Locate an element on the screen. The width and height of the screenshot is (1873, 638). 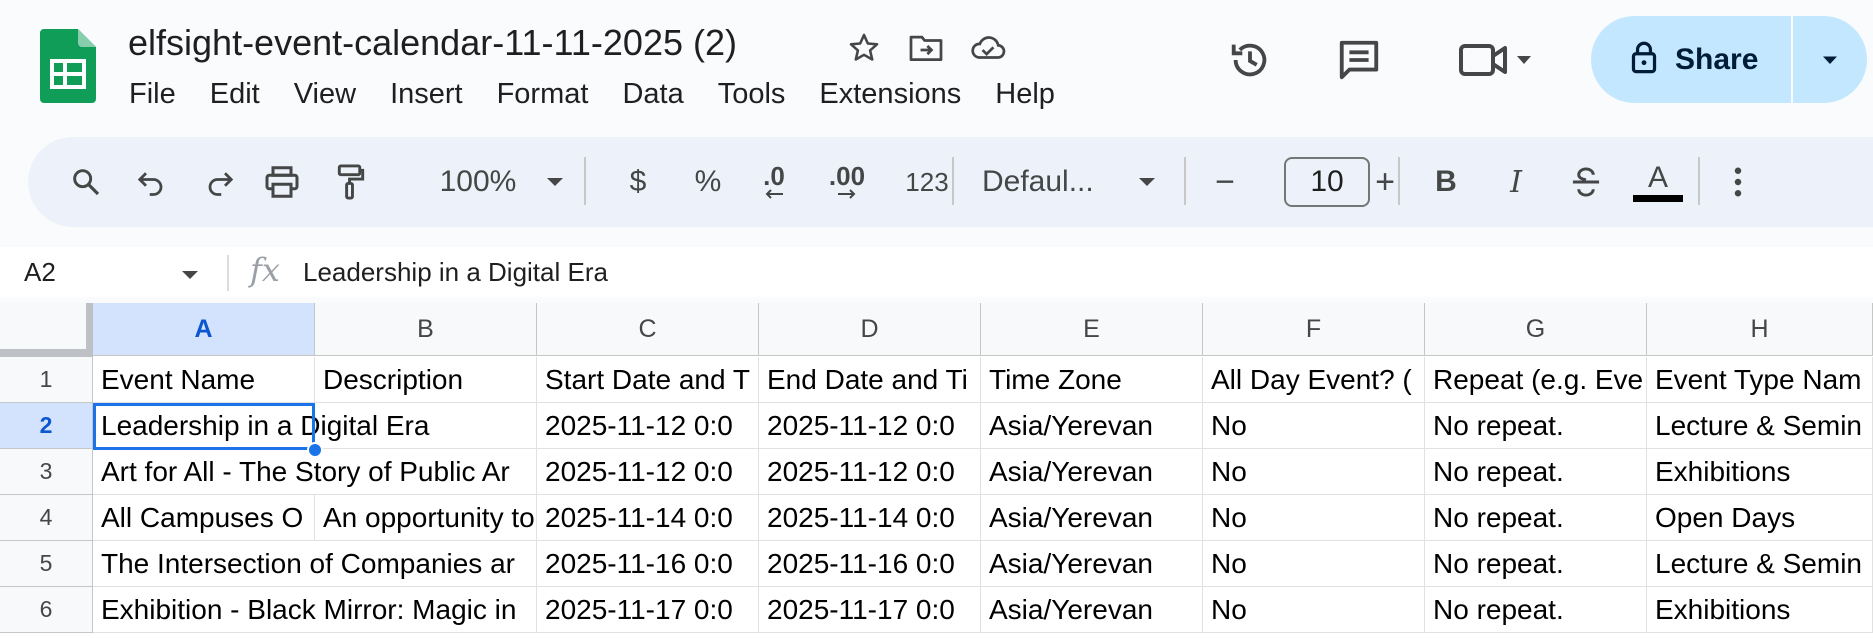
column-header-f: F is located at coordinates (1314, 329).